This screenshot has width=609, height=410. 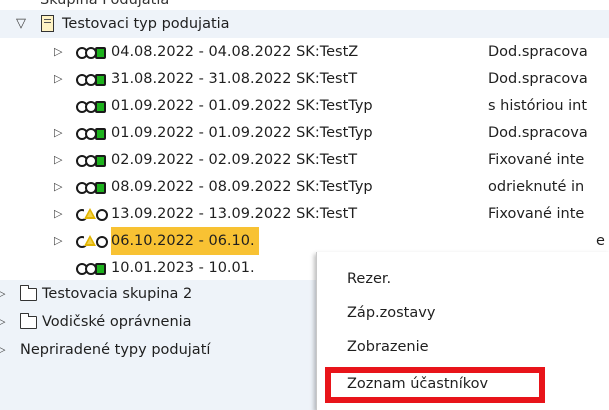 What do you see at coordinates (47, 23) in the screenshot?
I see `document-icon` at bounding box center [47, 23].